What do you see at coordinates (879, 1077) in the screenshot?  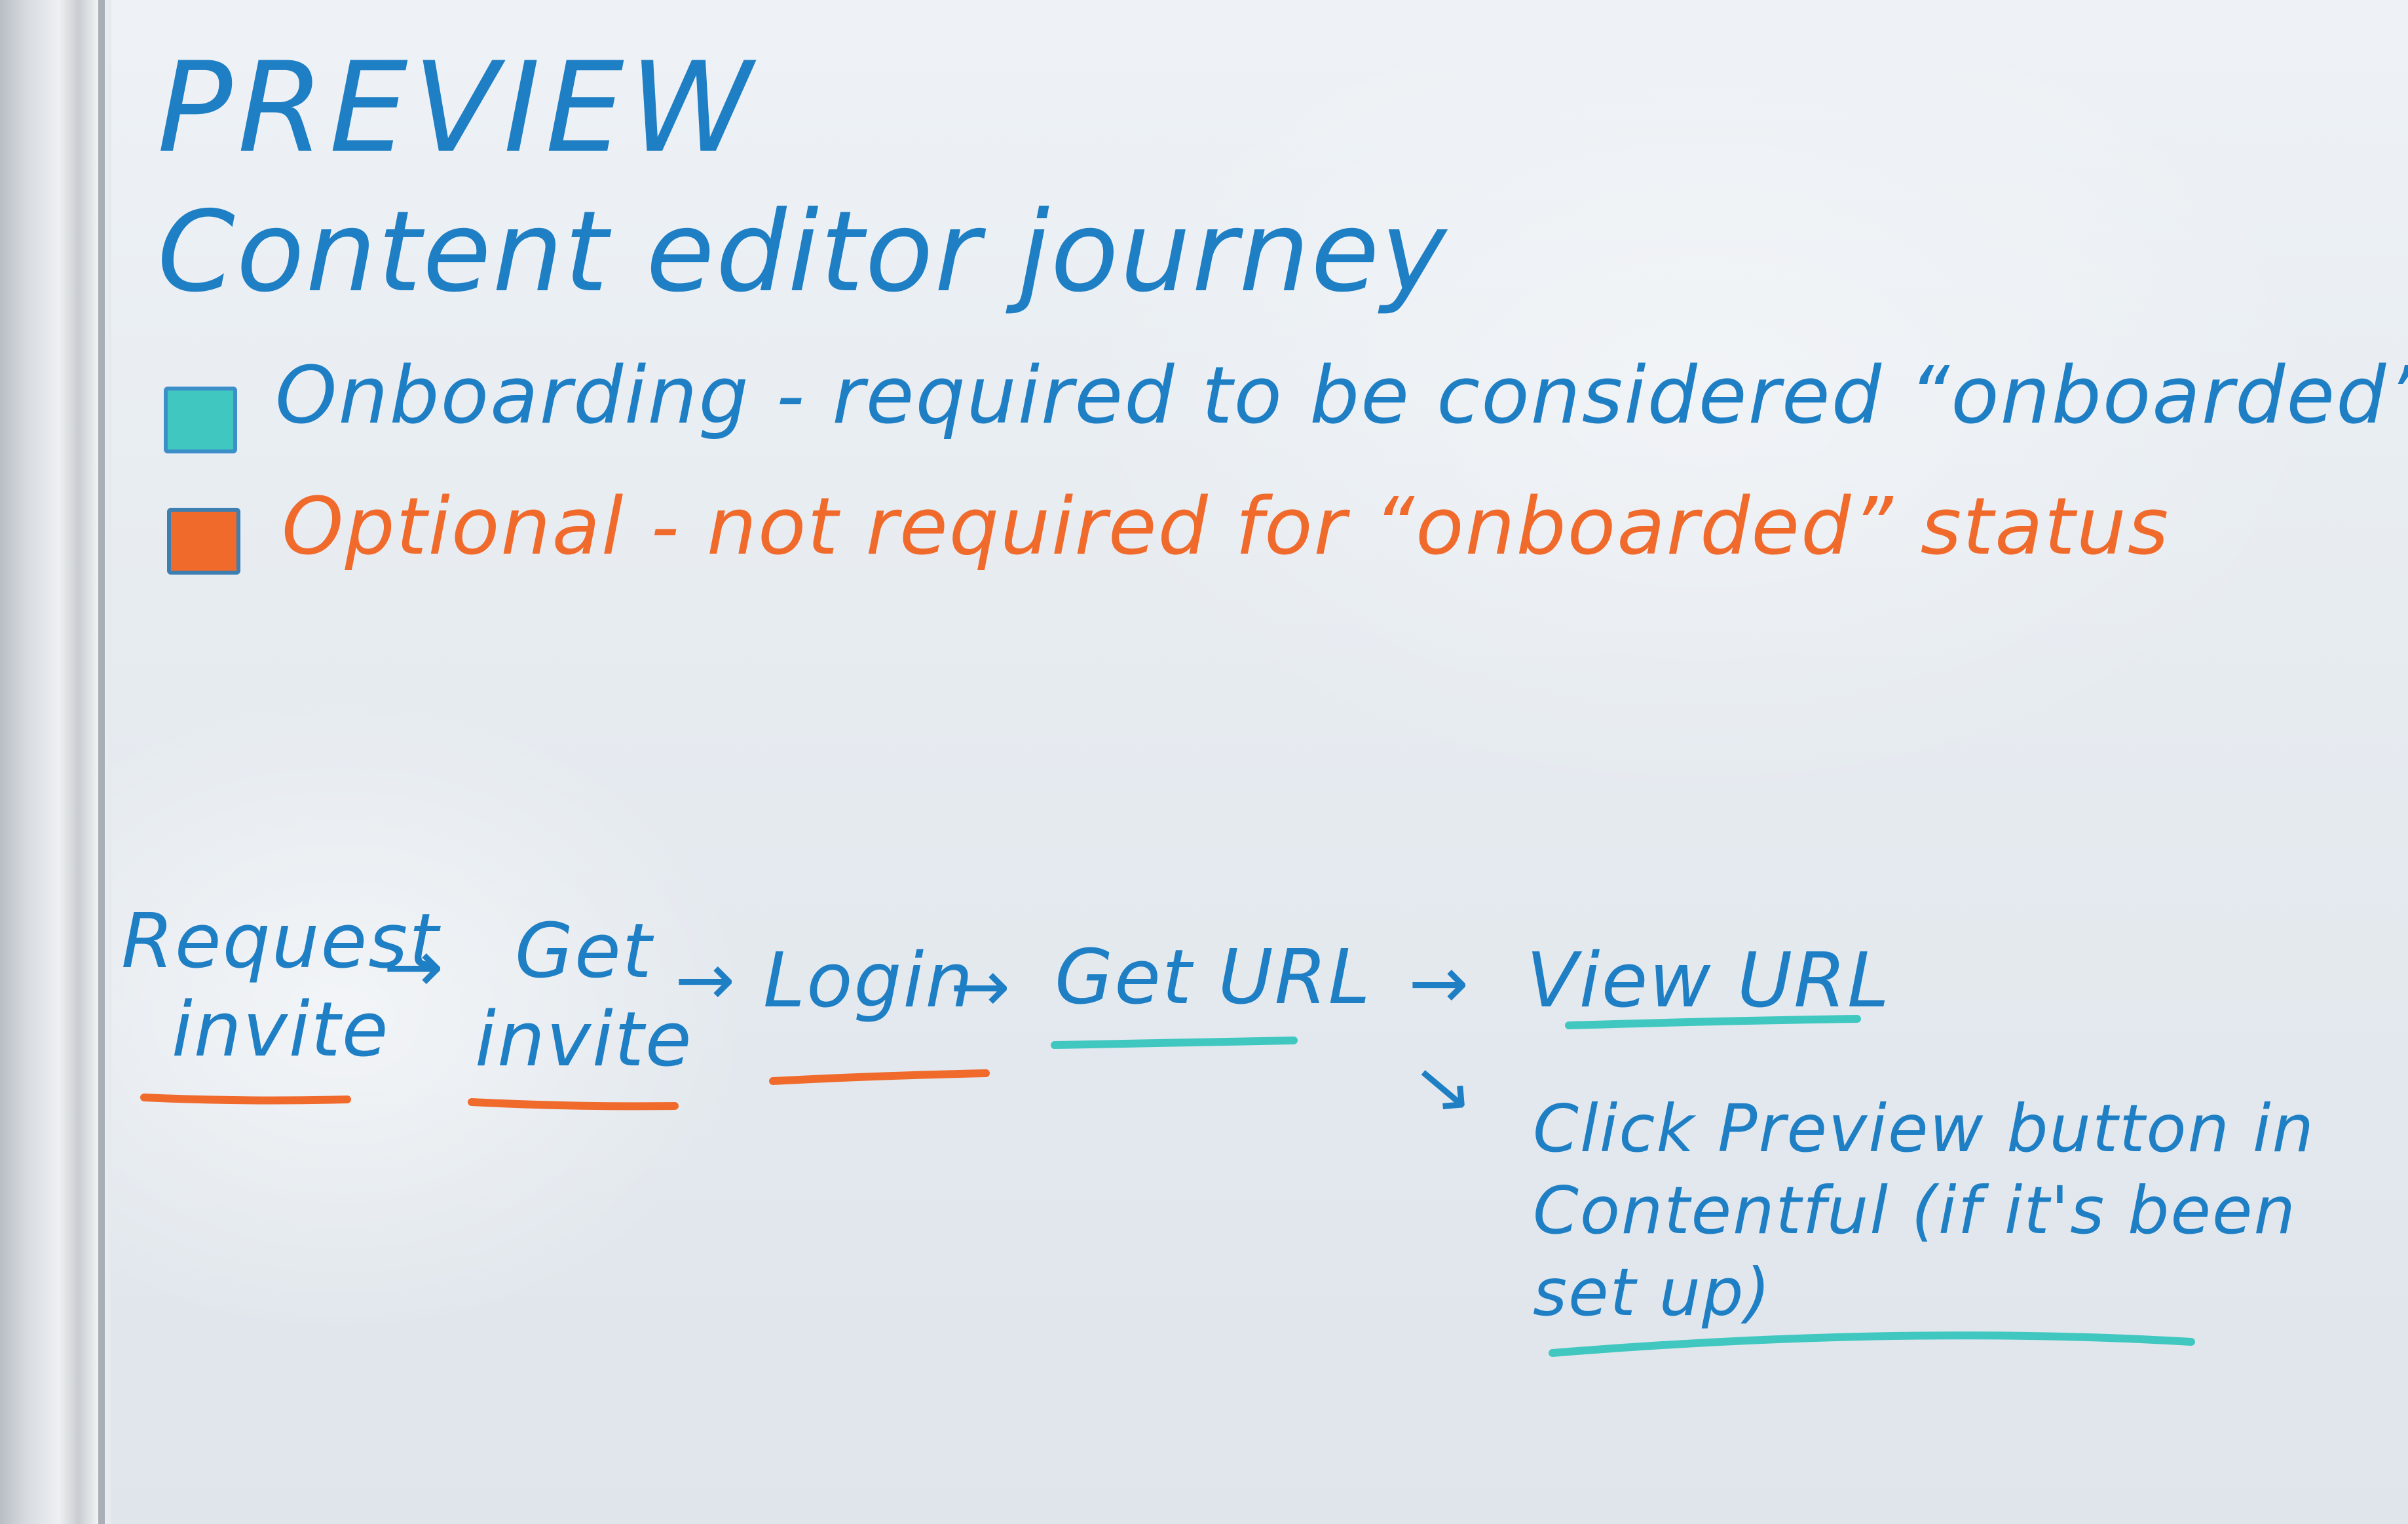 I see `underline-login` at bounding box center [879, 1077].